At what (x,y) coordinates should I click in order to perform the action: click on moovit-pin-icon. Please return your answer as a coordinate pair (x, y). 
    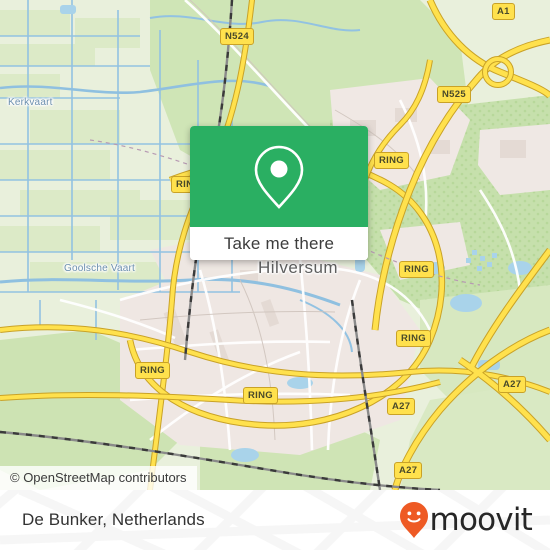
    Looking at the image, I should click on (413, 520).